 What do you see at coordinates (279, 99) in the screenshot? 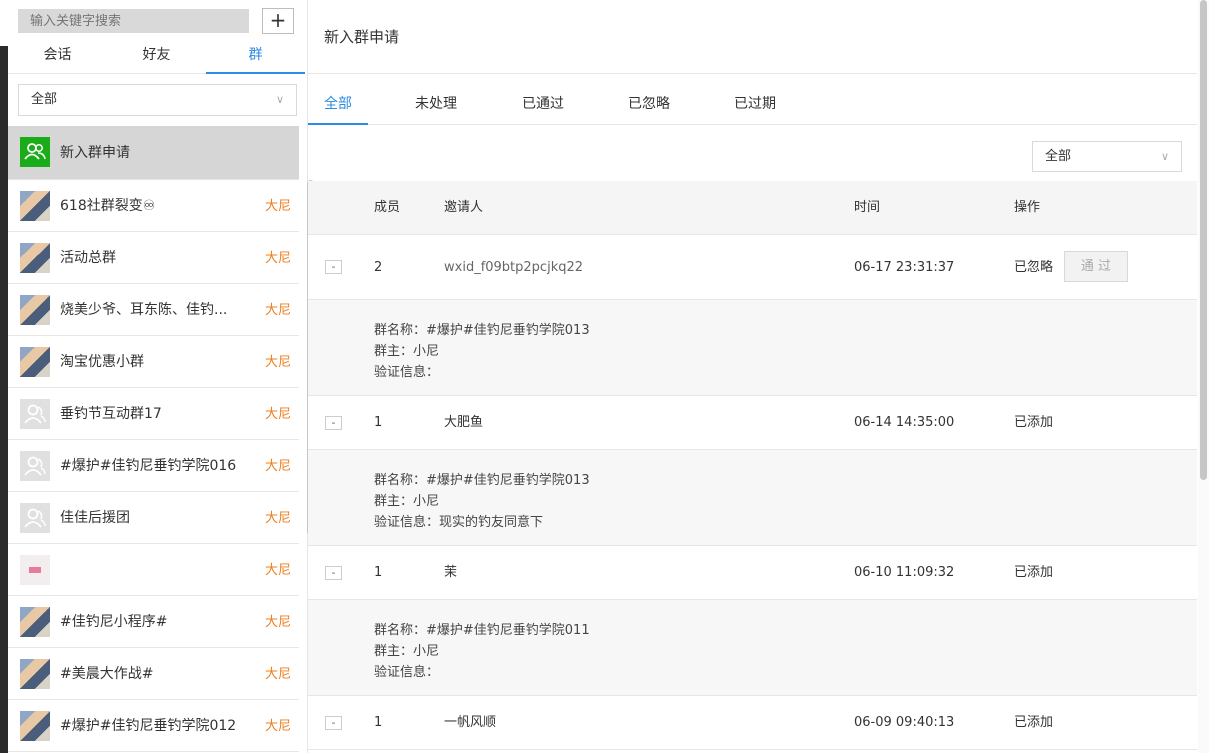
I see `chevron-down-icon: ∨` at bounding box center [279, 99].